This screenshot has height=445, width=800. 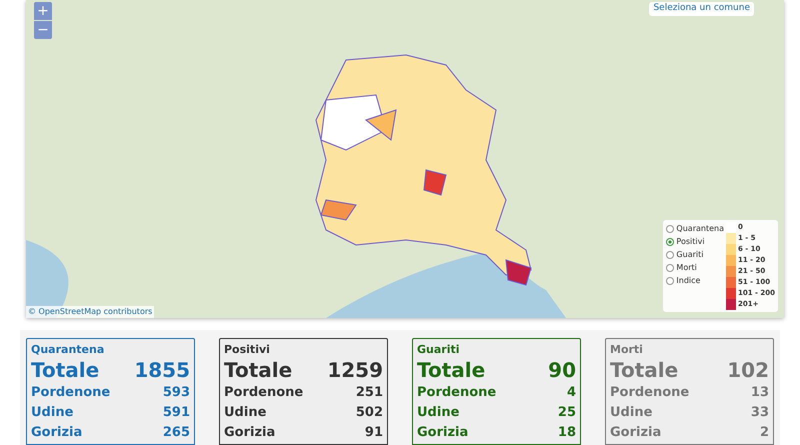 What do you see at coordinates (759, 413) in the screenshot?
I see `province-value: 33` at bounding box center [759, 413].